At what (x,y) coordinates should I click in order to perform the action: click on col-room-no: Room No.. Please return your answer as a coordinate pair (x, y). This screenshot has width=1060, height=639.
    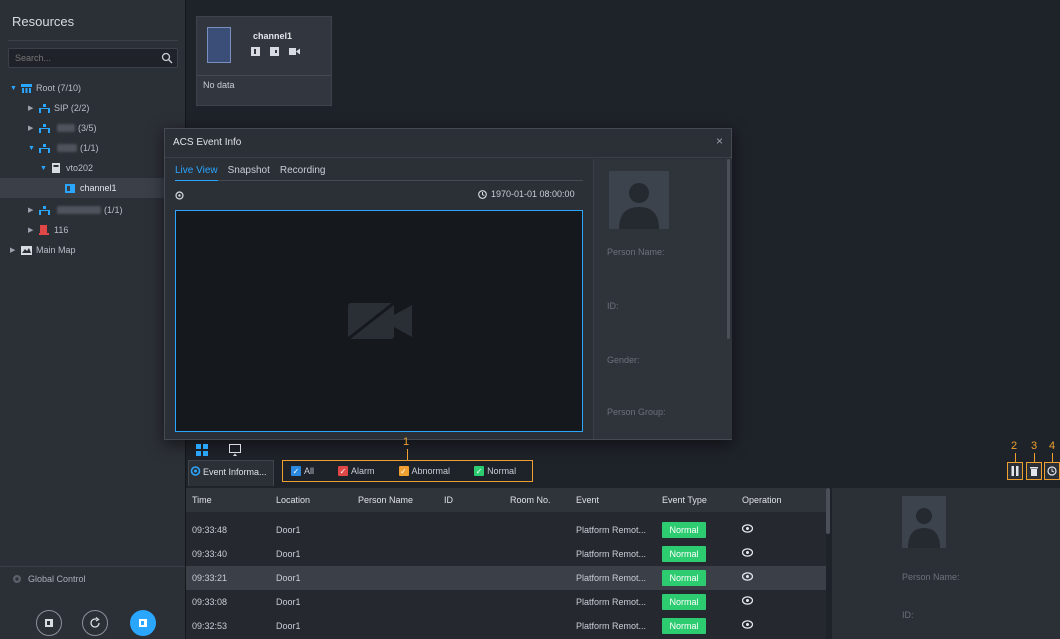
    Looking at the image, I should click on (530, 500).